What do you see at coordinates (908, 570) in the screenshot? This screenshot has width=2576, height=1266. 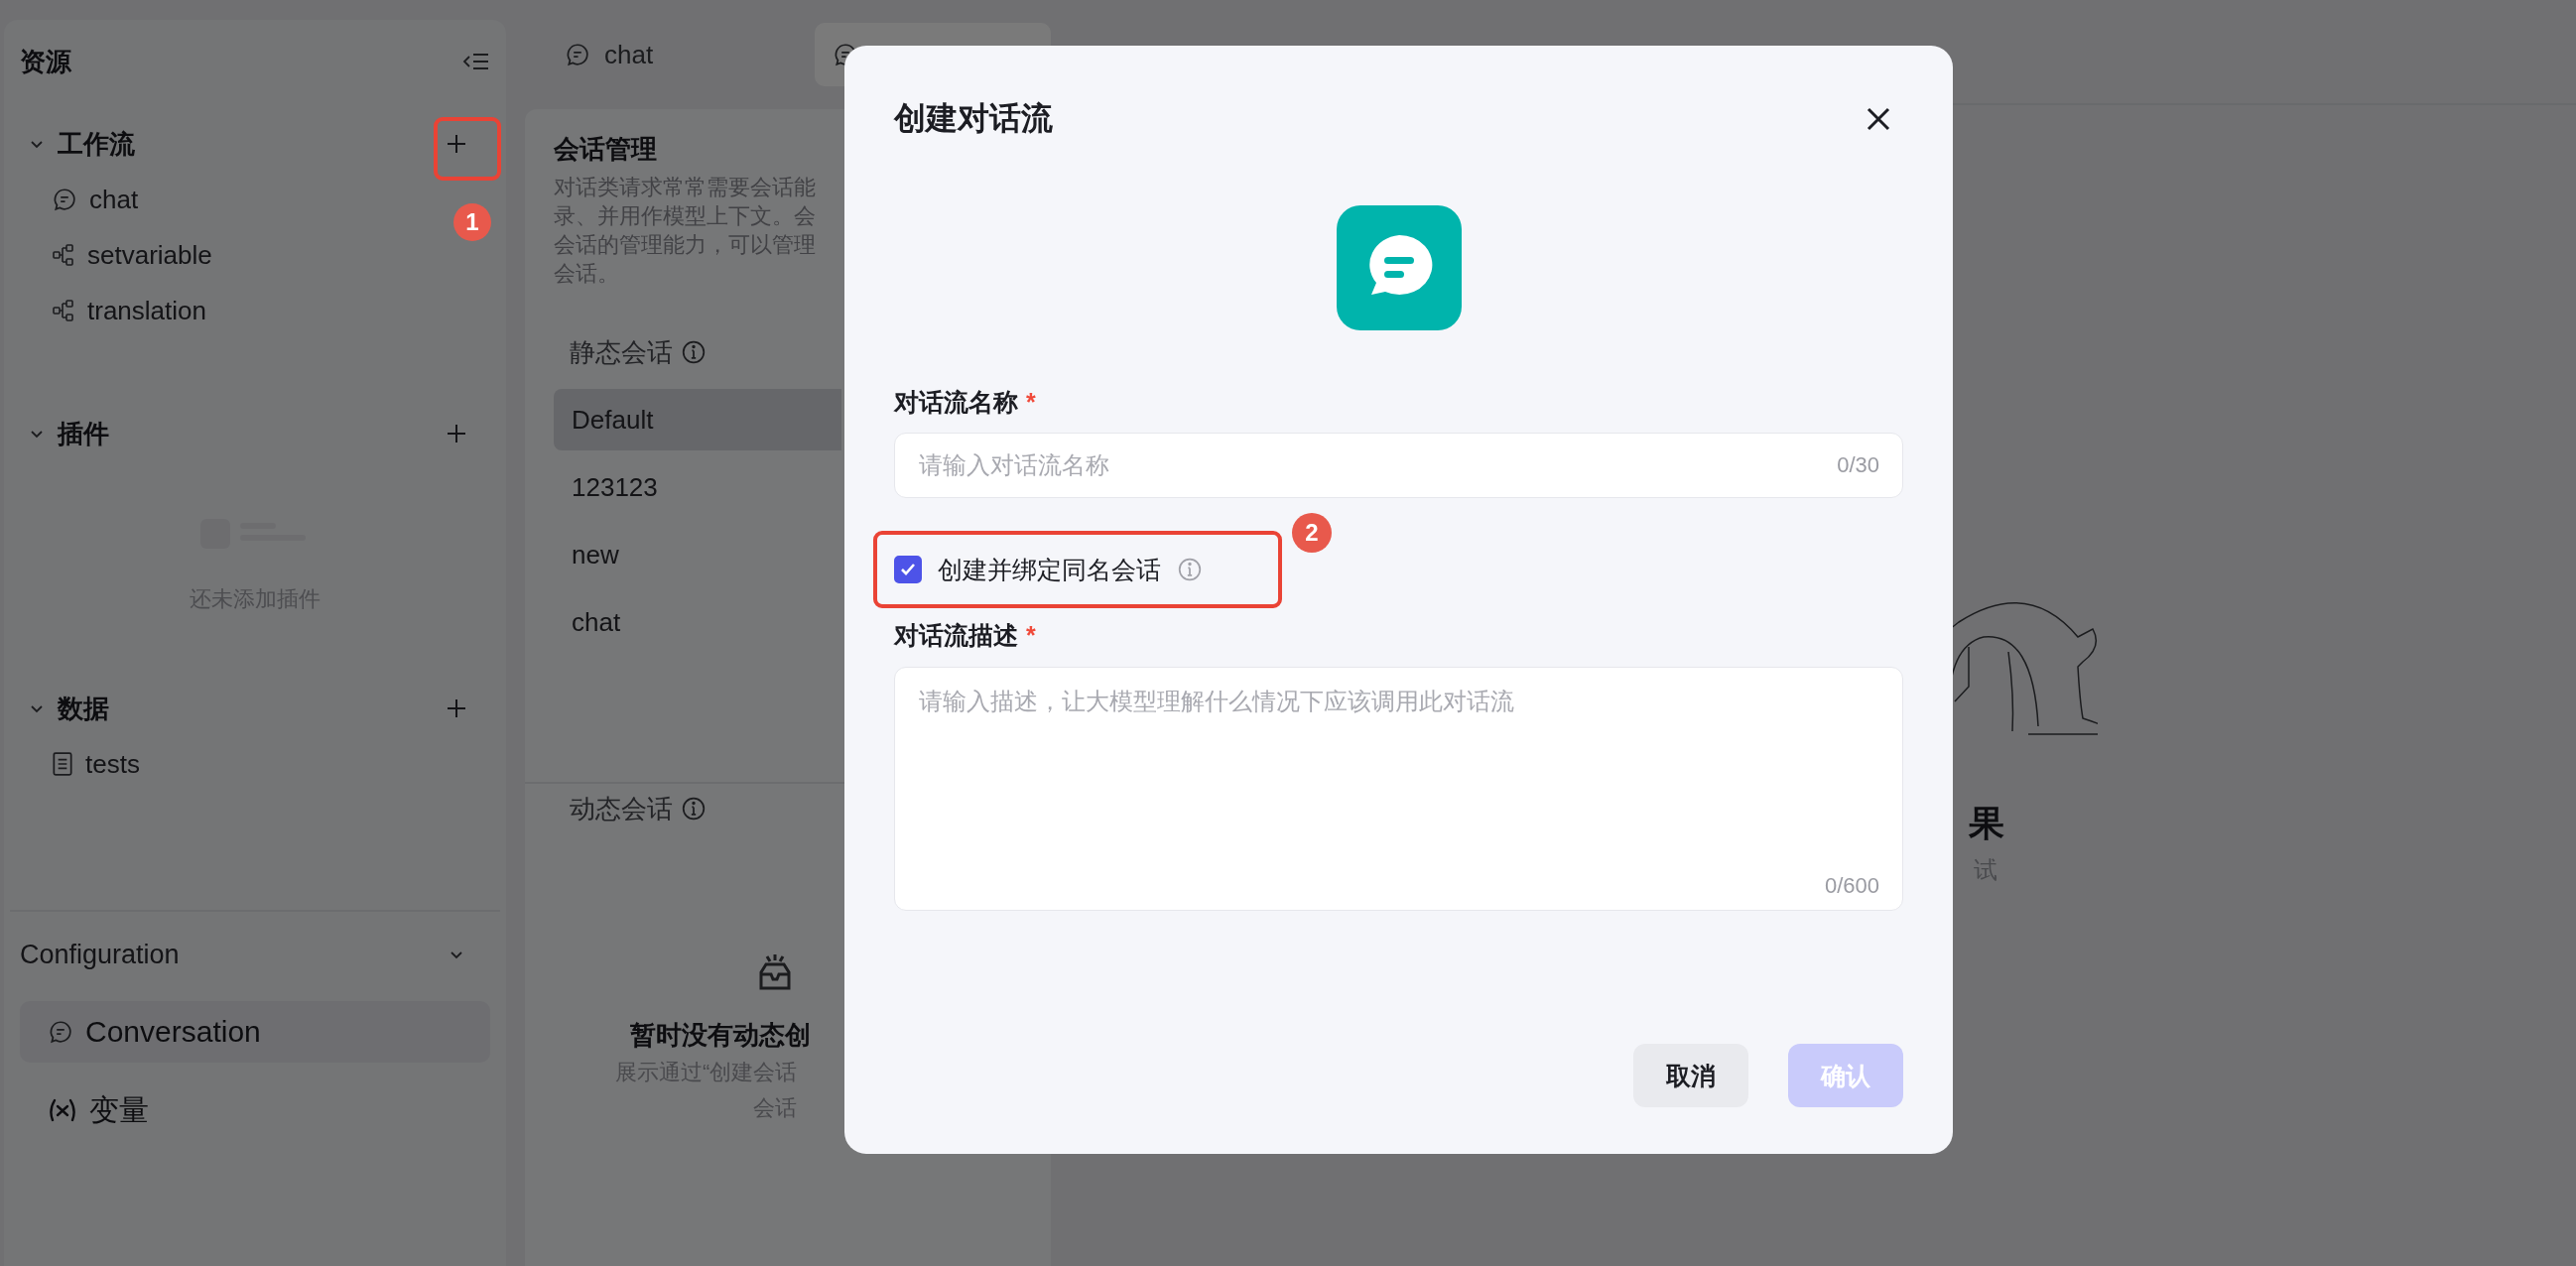 I see `checkbox` at bounding box center [908, 570].